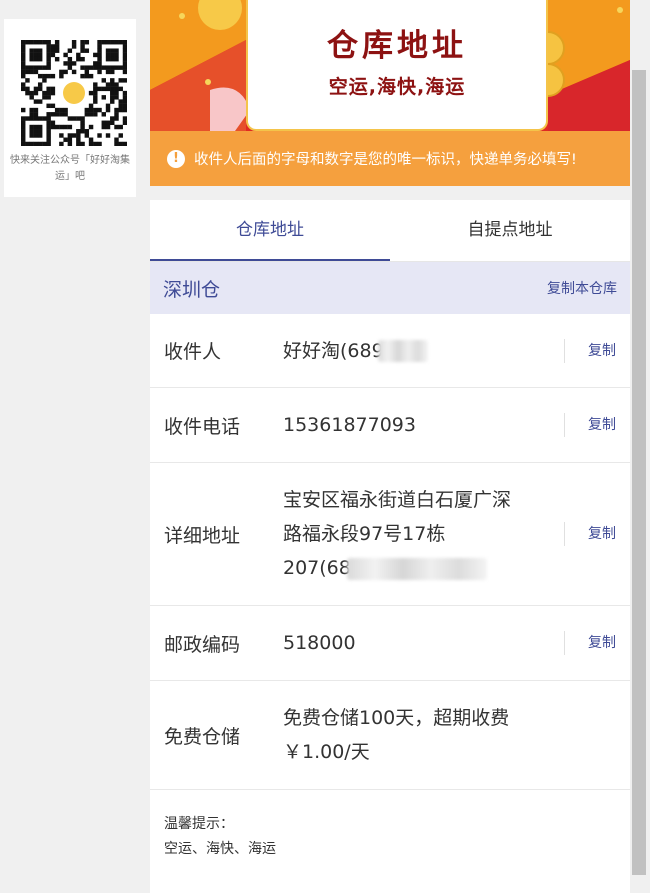 The width and height of the screenshot is (650, 893). Describe the element at coordinates (582, 288) in the screenshot. I see `copy-warehouse-button: 复制本仓库` at that location.